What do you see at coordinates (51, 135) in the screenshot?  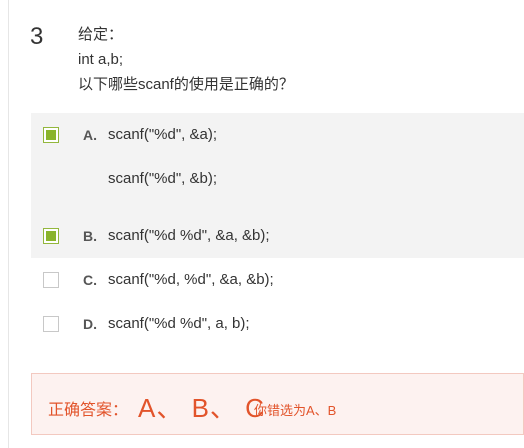 I see `checkbox-a` at bounding box center [51, 135].